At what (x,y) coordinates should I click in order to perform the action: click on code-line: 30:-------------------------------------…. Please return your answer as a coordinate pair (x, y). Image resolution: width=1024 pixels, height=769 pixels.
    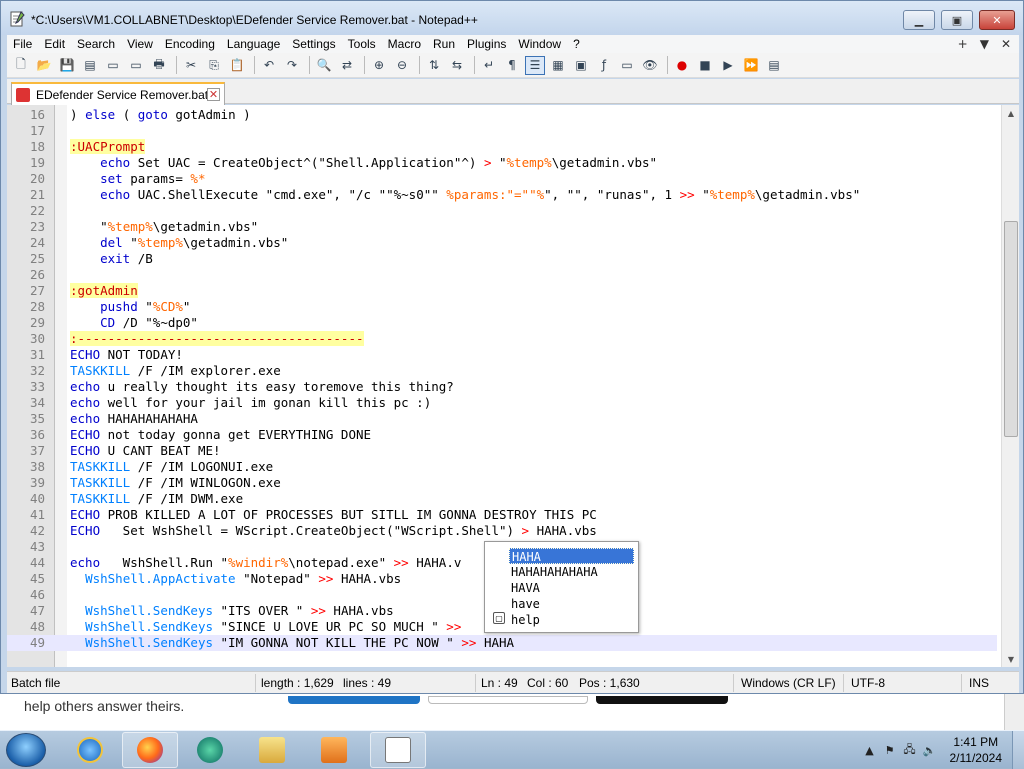
    Looking at the image, I should click on (502, 339).